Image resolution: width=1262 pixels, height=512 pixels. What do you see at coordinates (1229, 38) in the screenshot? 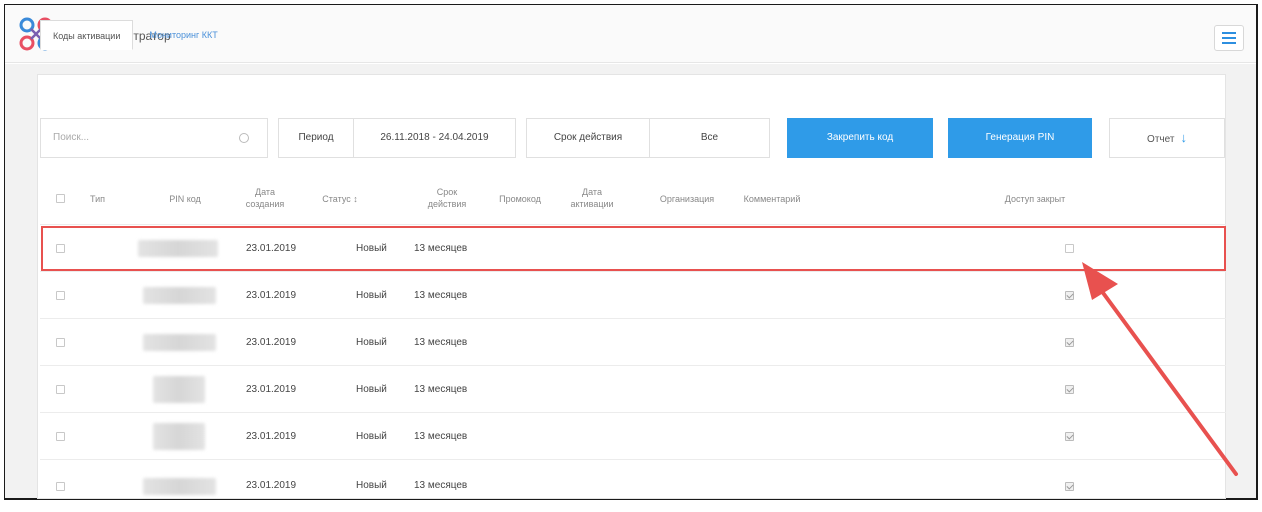
I see `hamburger-menu-icon` at bounding box center [1229, 38].